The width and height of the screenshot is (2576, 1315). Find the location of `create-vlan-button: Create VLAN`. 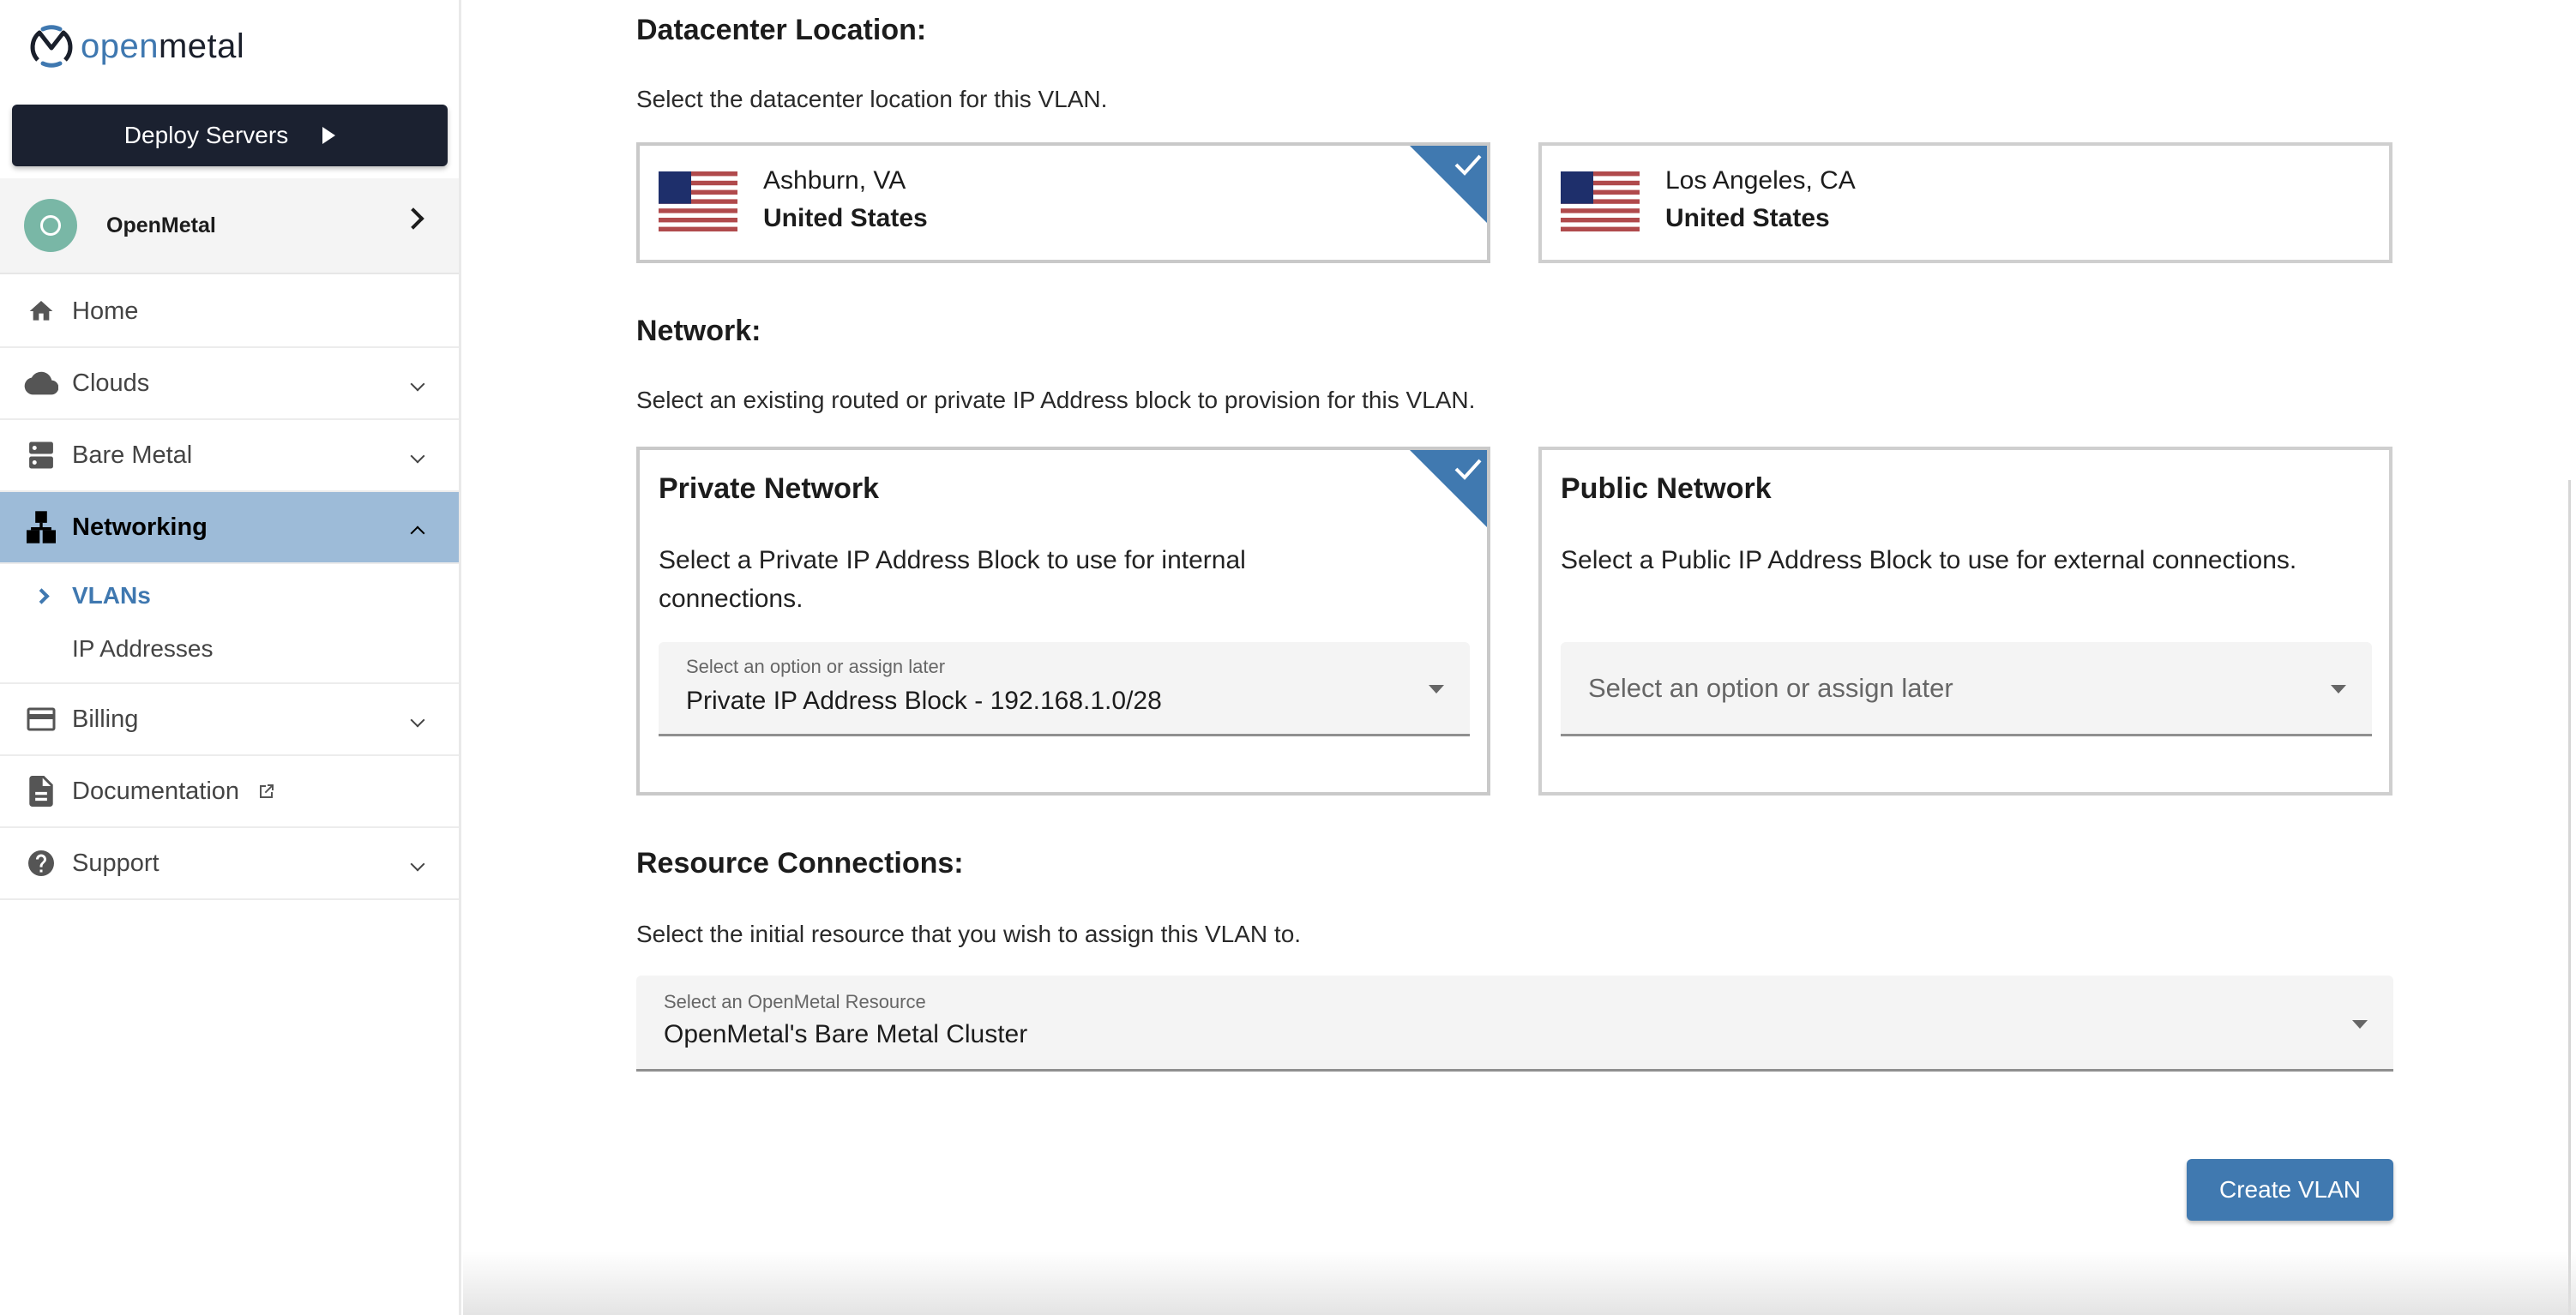

create-vlan-button: Create VLAN is located at coordinates (2290, 1190).